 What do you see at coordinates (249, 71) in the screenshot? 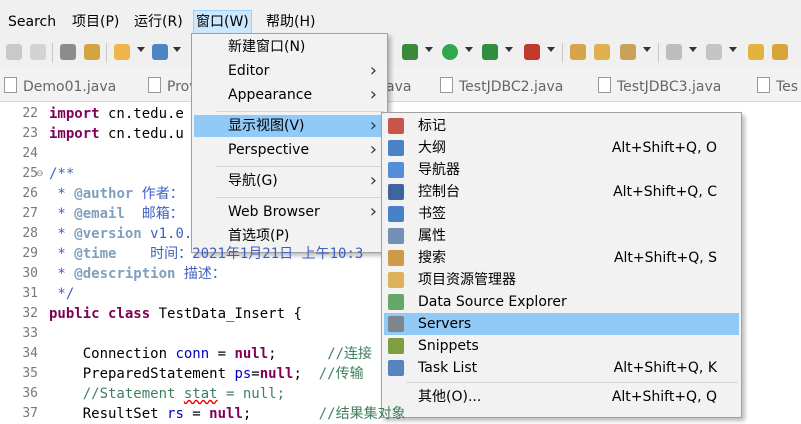
I see `menu-item-label: Editor` at bounding box center [249, 71].